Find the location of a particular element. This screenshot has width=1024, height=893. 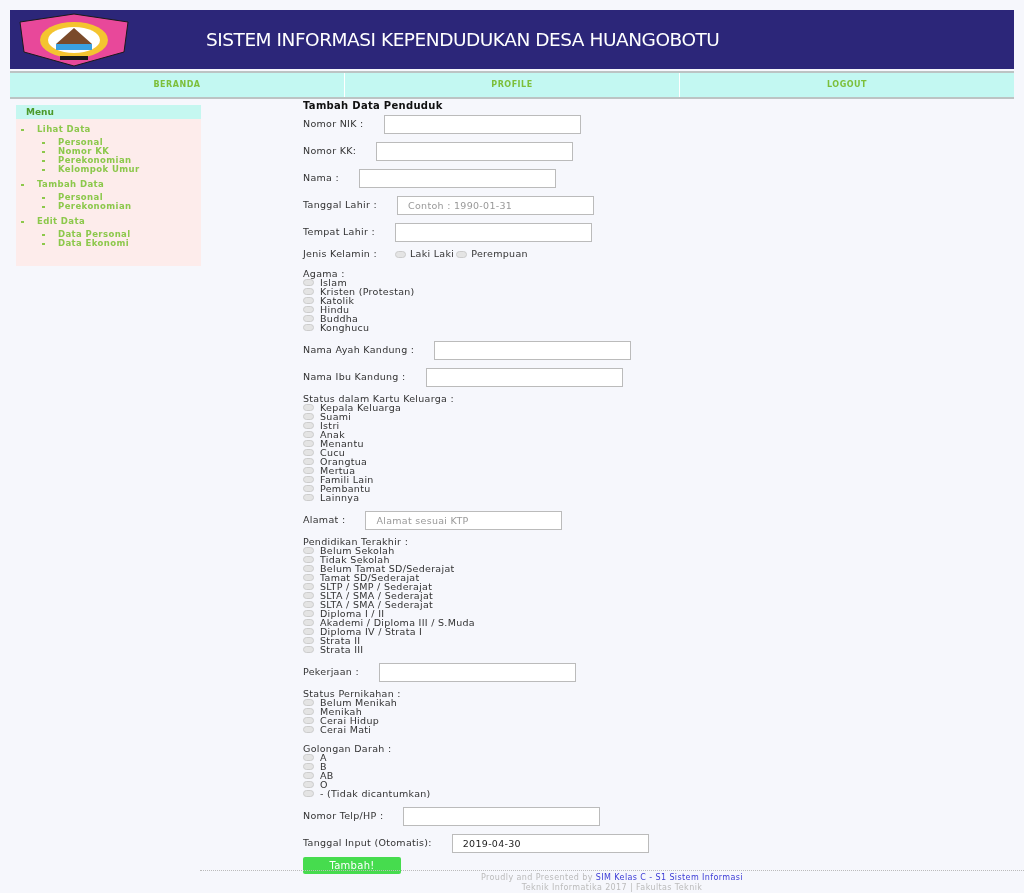

radio-label: Konghucu is located at coordinates (345, 327).